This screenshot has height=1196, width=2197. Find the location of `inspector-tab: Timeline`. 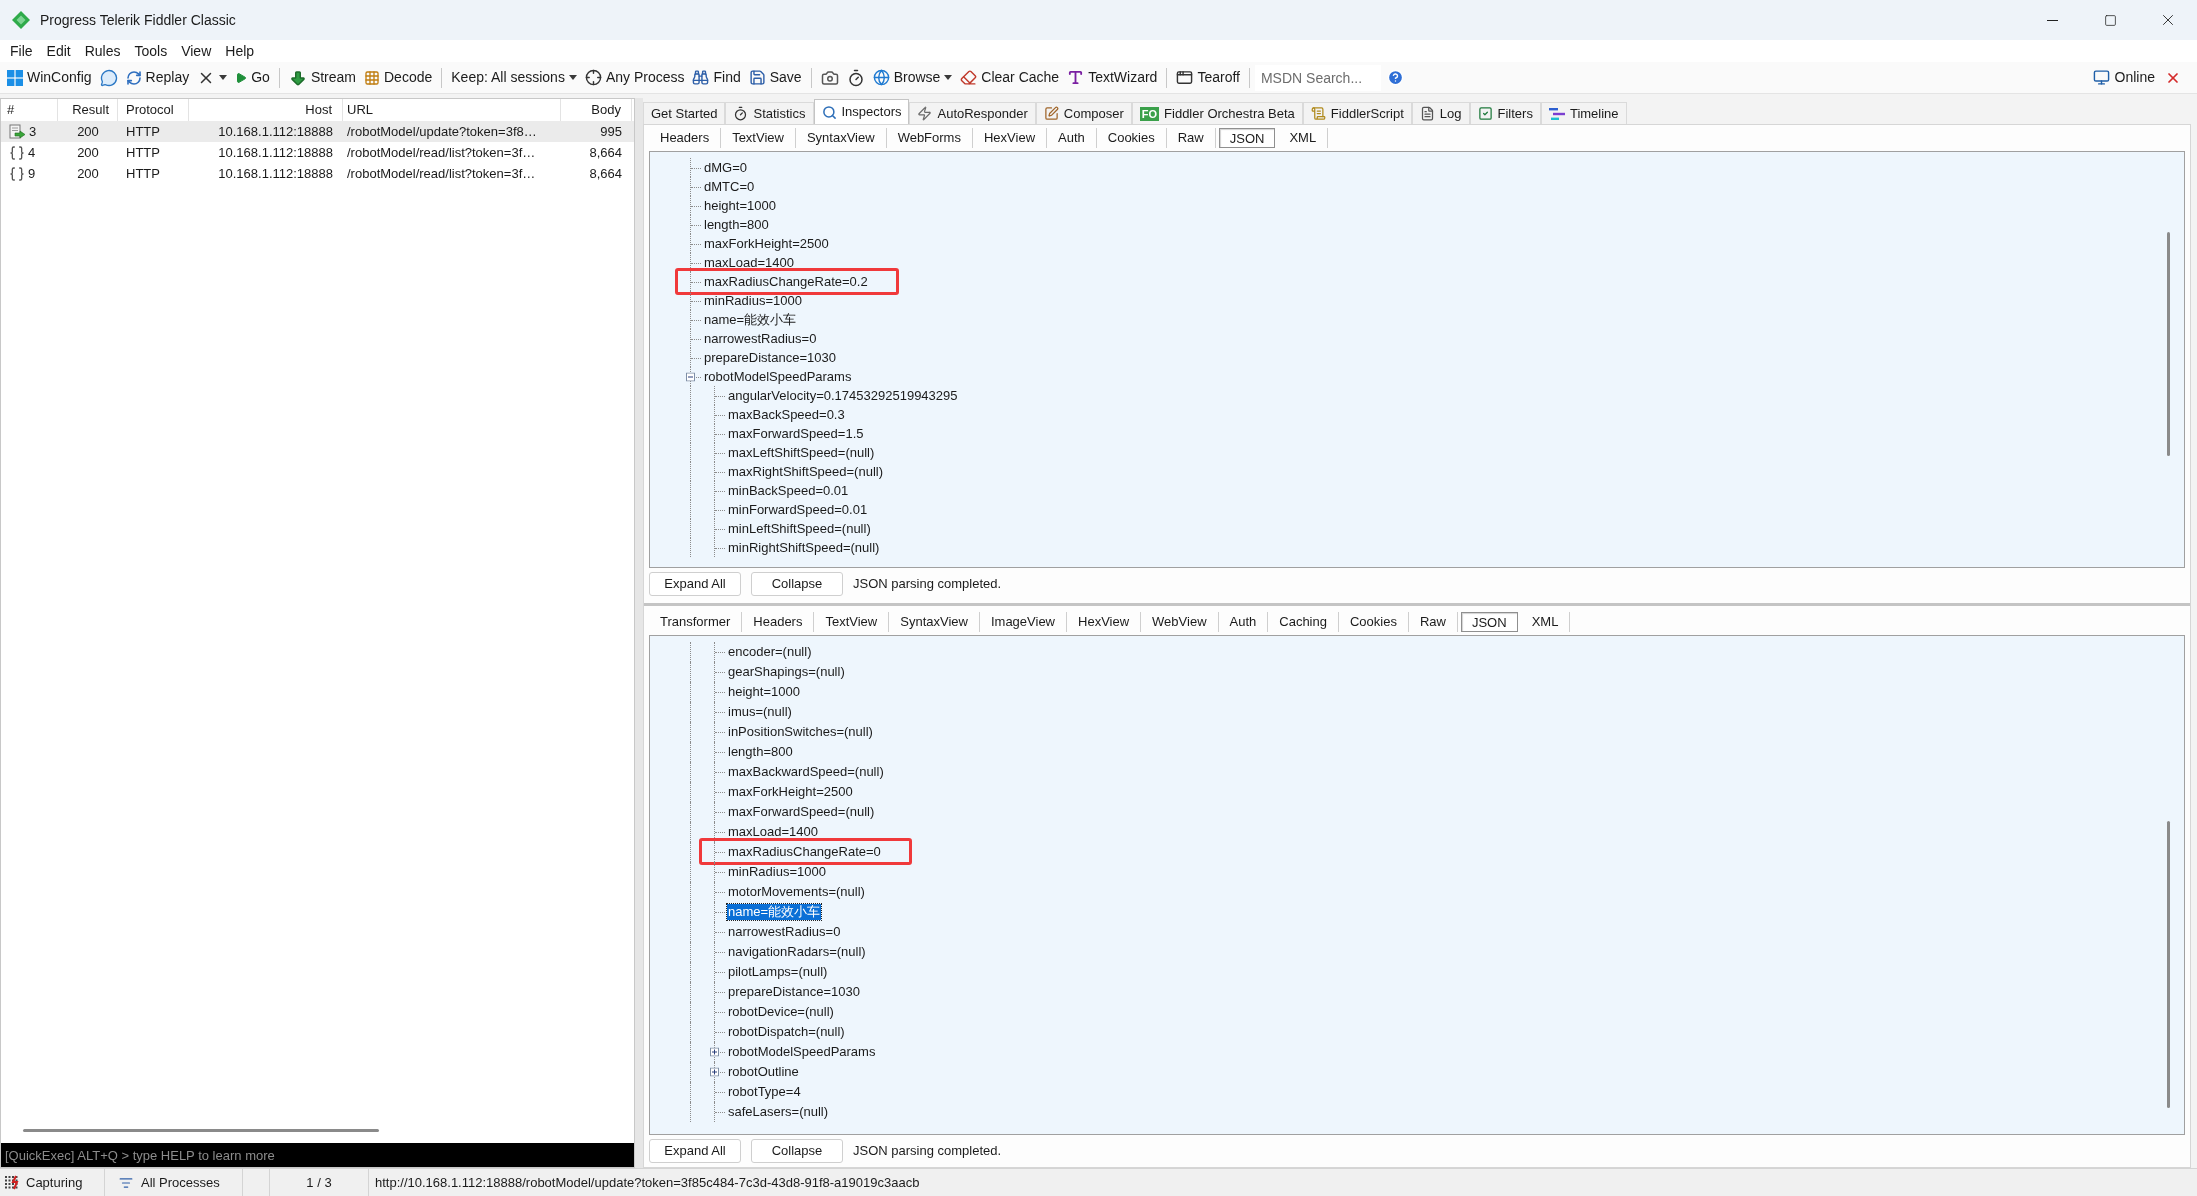

inspector-tab: Timeline is located at coordinates (1583, 113).